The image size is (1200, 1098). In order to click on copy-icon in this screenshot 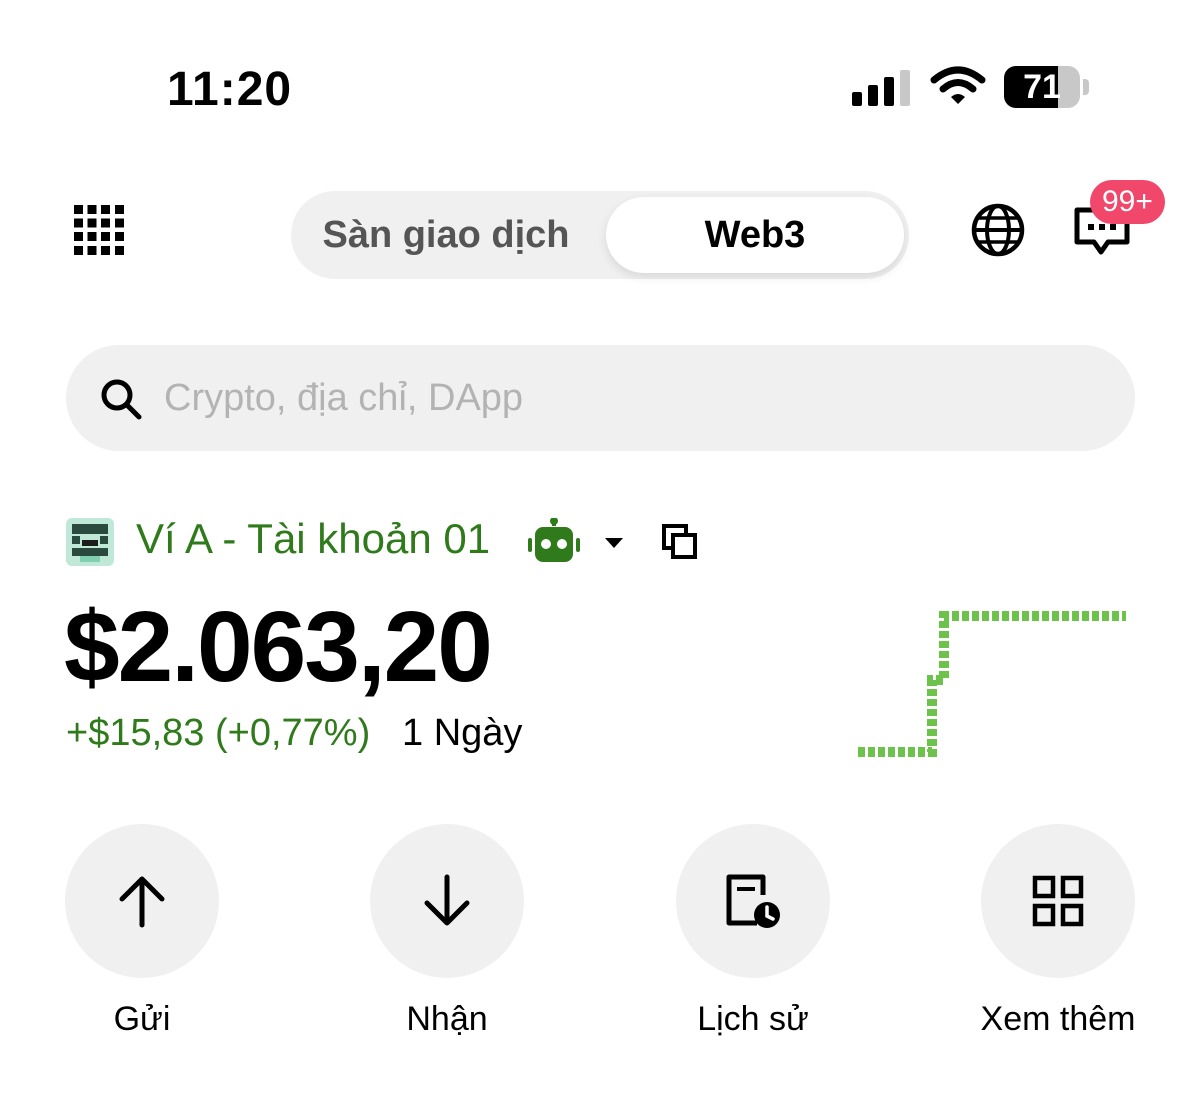, I will do `click(680, 542)`.